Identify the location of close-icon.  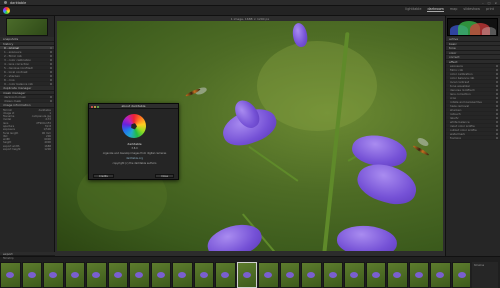
(92, 106).